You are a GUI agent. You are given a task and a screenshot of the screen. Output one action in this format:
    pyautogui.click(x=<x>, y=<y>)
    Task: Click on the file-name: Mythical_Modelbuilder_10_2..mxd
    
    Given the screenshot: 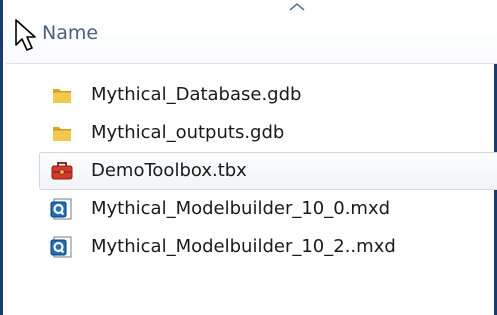 What is the action you would take?
    pyautogui.click(x=243, y=246)
    